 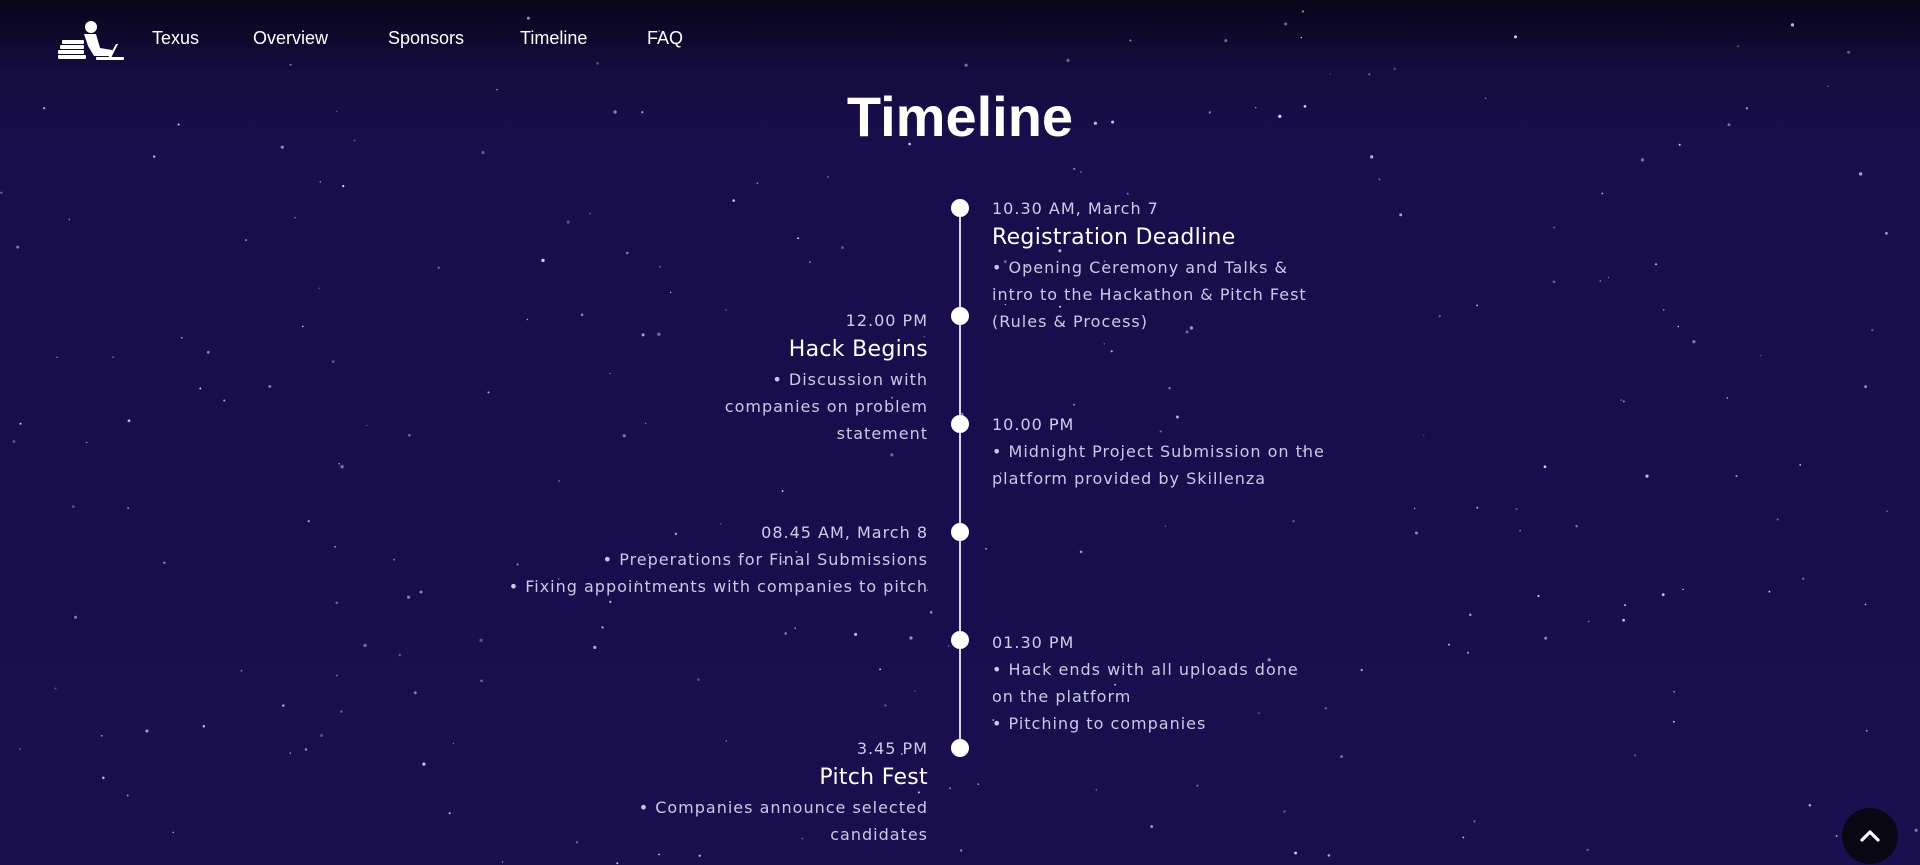 I want to click on timeline-description-line: candidates, so click(x=879, y=834).